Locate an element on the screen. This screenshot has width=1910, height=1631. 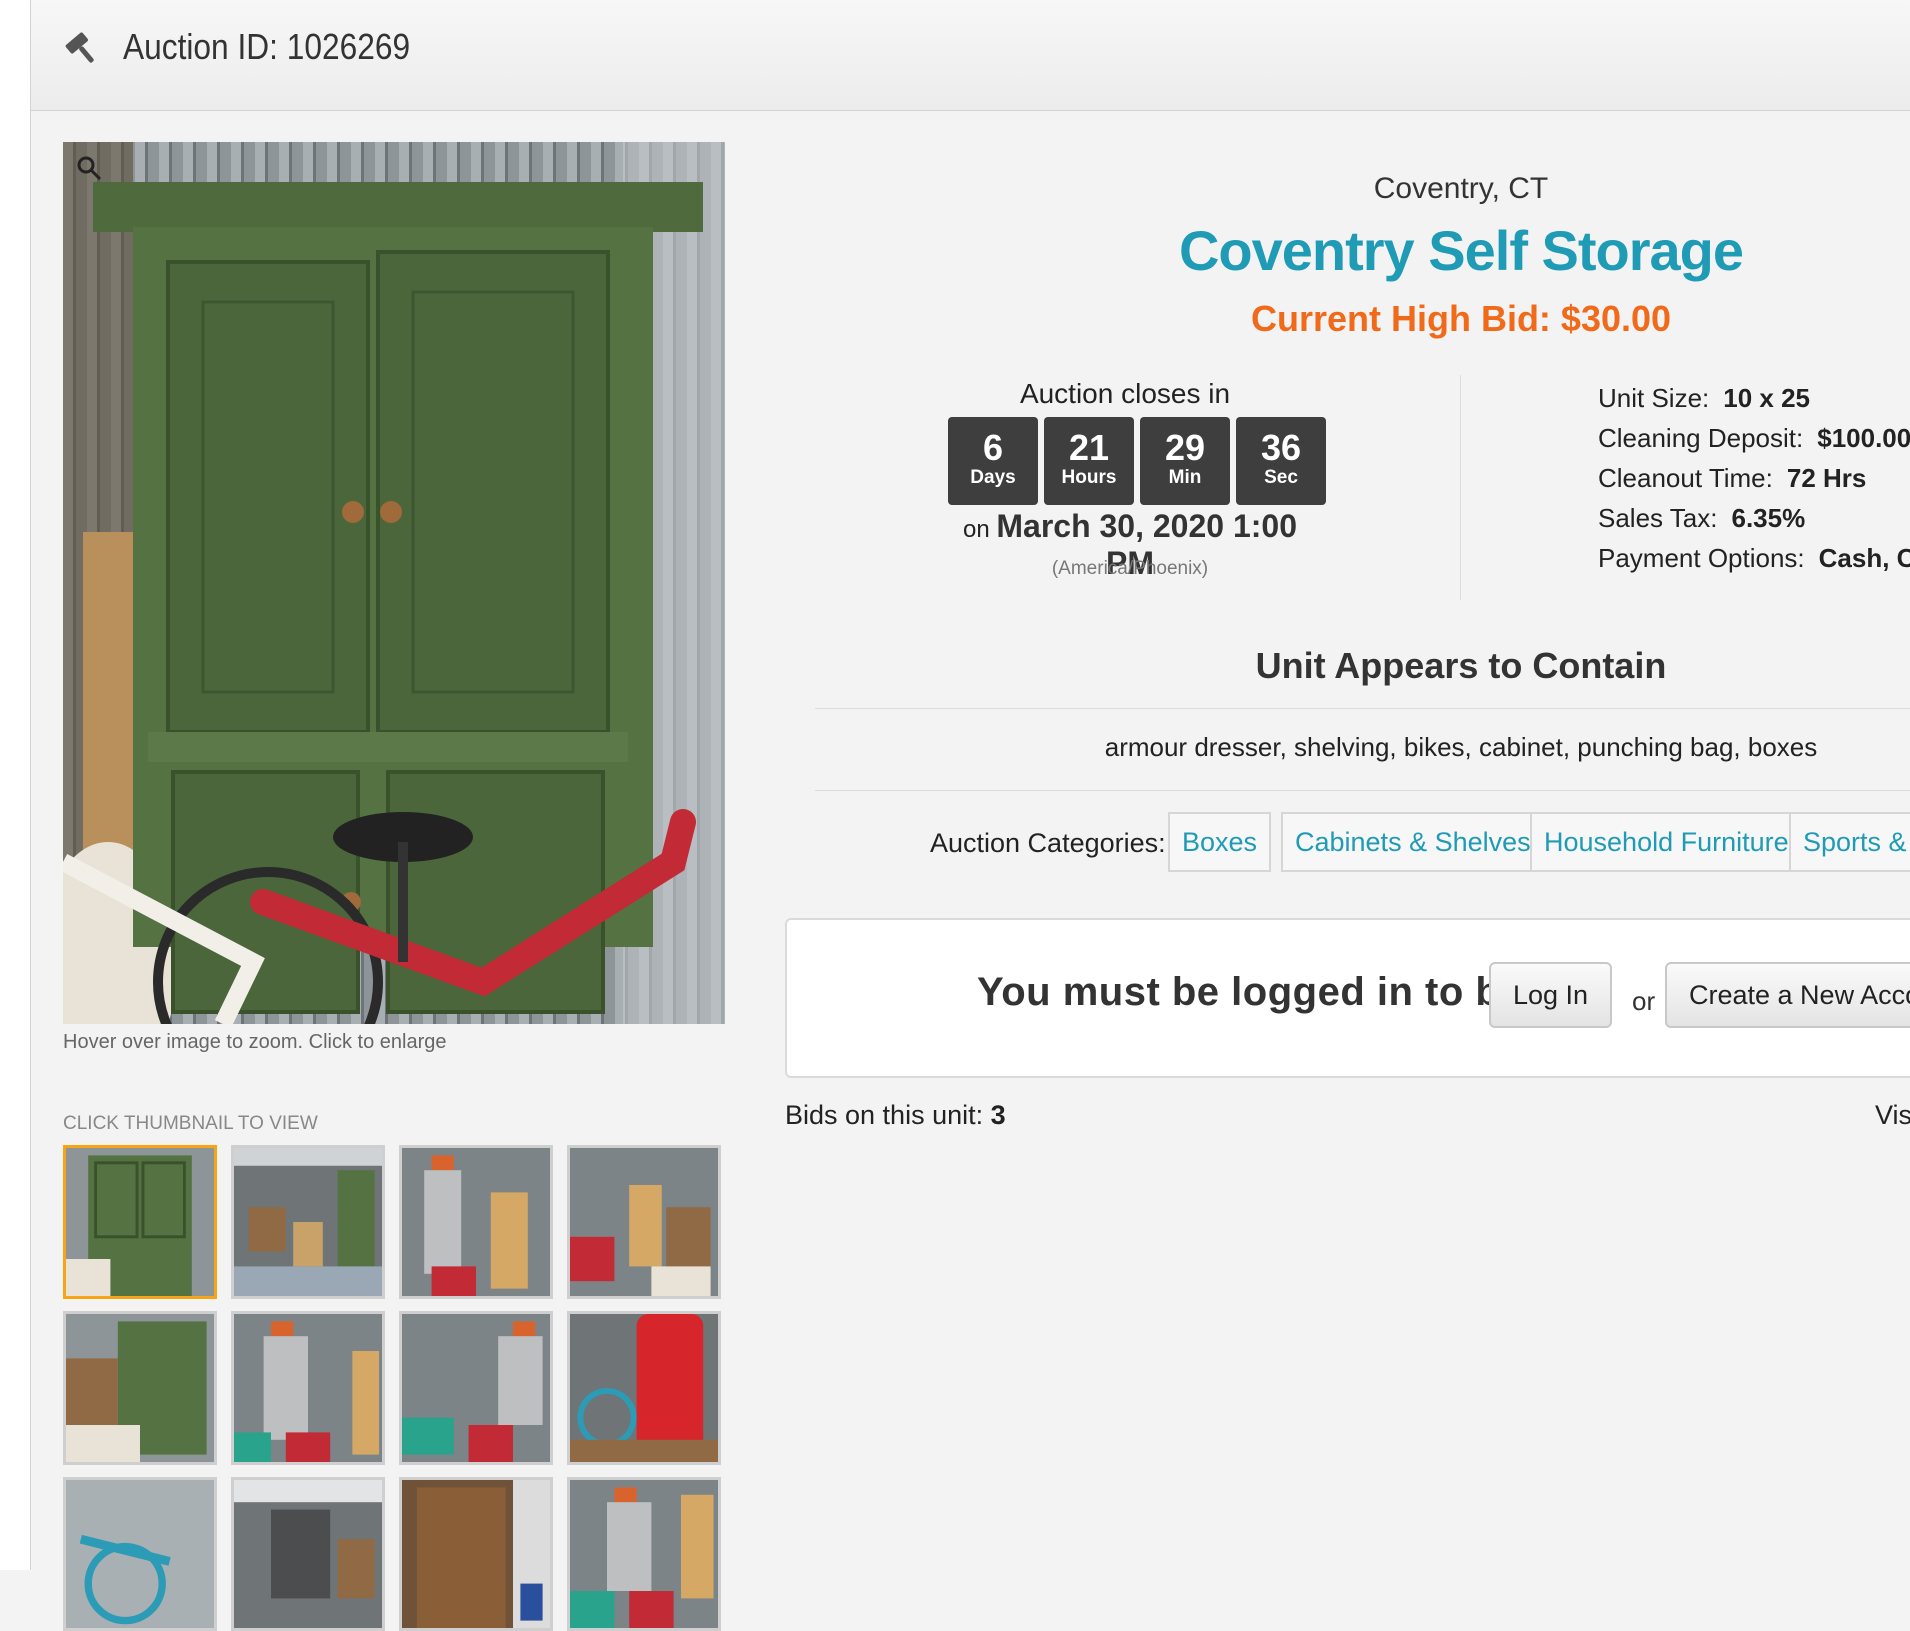
days-value: 6 is located at coordinates (993, 447).